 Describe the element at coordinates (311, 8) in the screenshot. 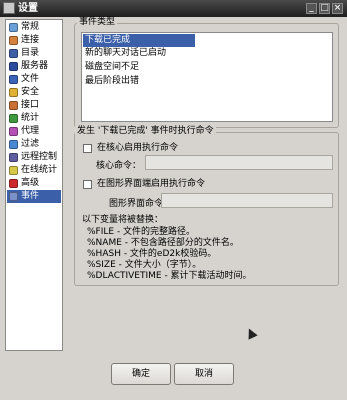

I see `minimize-icon: _` at that location.